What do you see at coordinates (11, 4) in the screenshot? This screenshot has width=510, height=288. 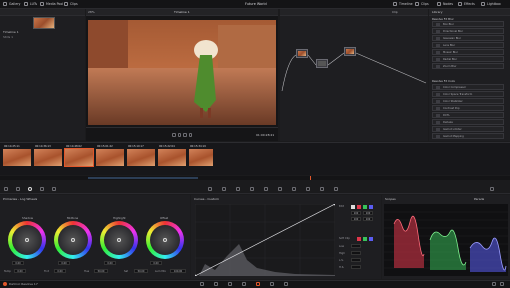 I see `gallery-button: Gallery` at bounding box center [11, 4].